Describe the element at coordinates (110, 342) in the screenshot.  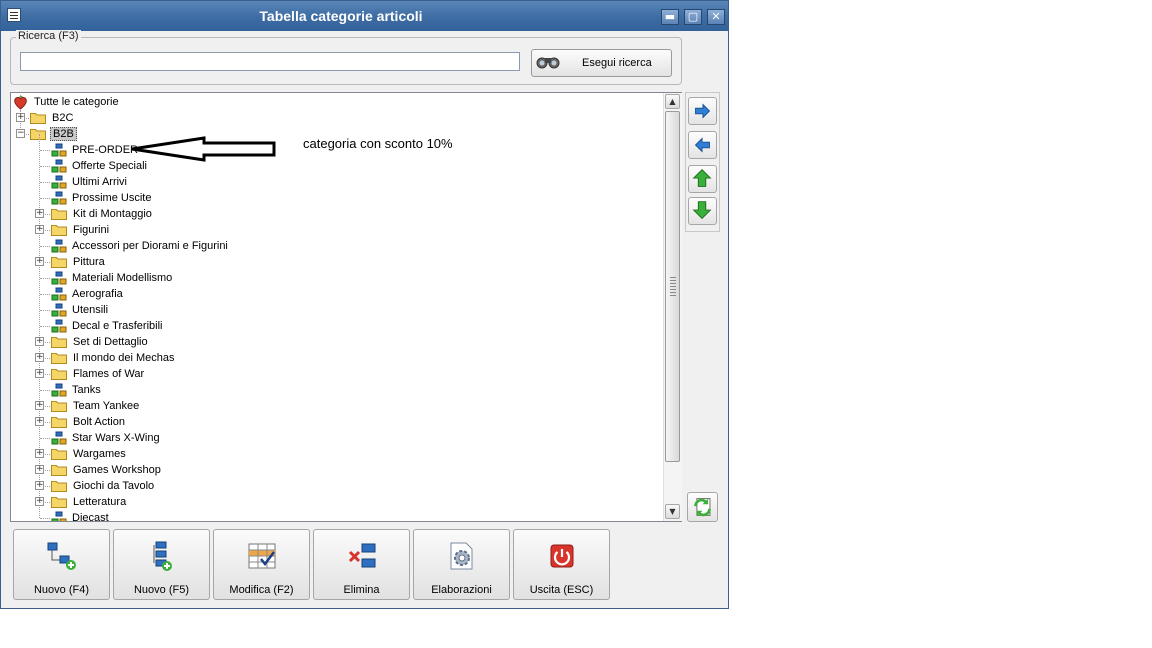
I see `tree-item-category: Set di Dettaglio` at that location.